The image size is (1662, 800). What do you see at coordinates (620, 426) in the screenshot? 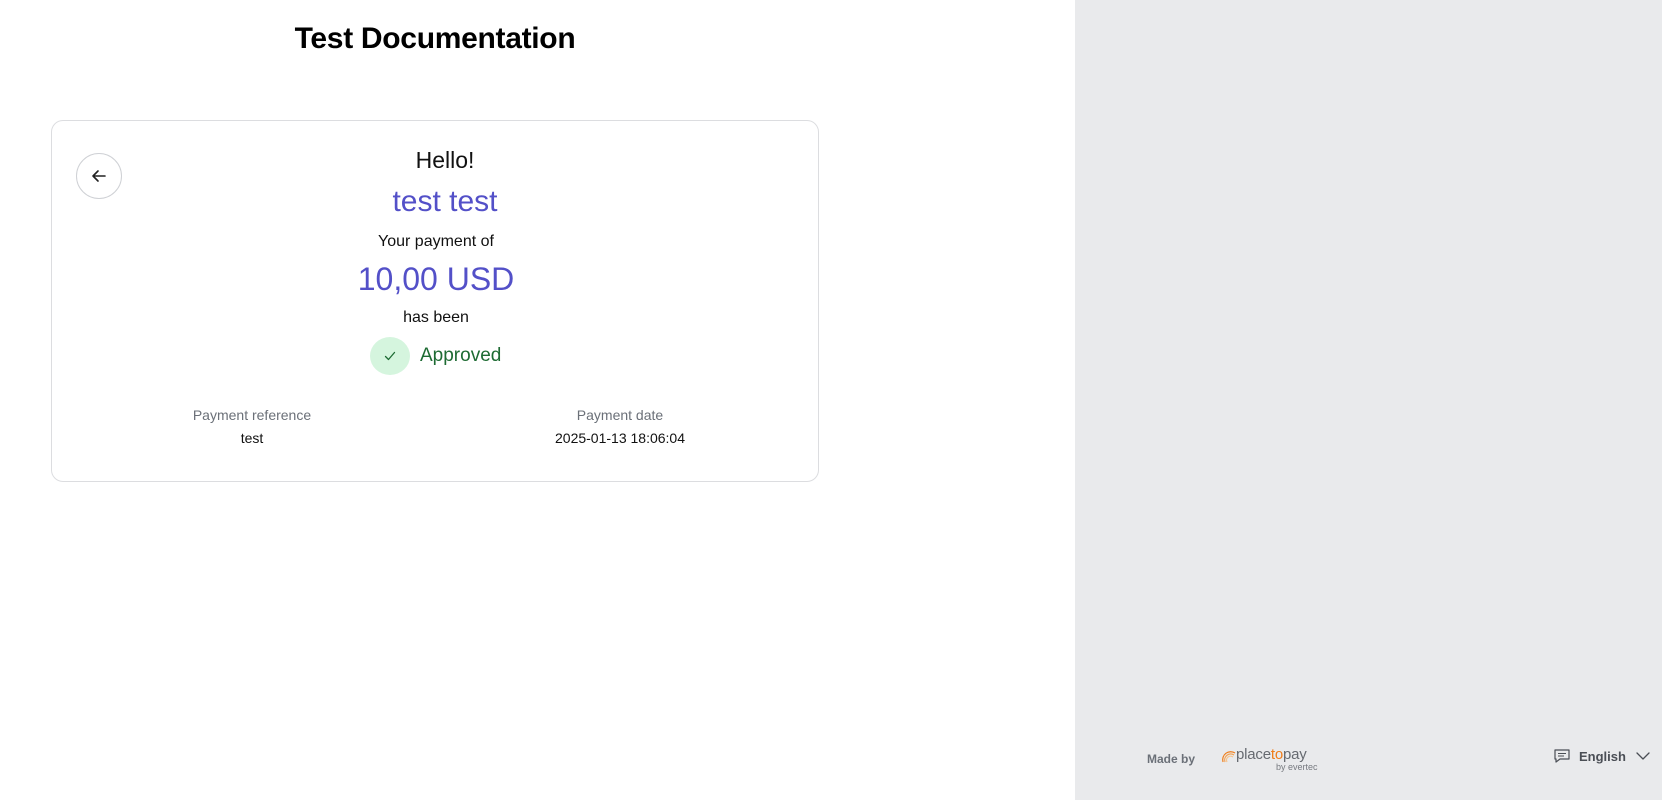
I see `payment-date: Payment date 2025-01-13 18:06:04` at bounding box center [620, 426].